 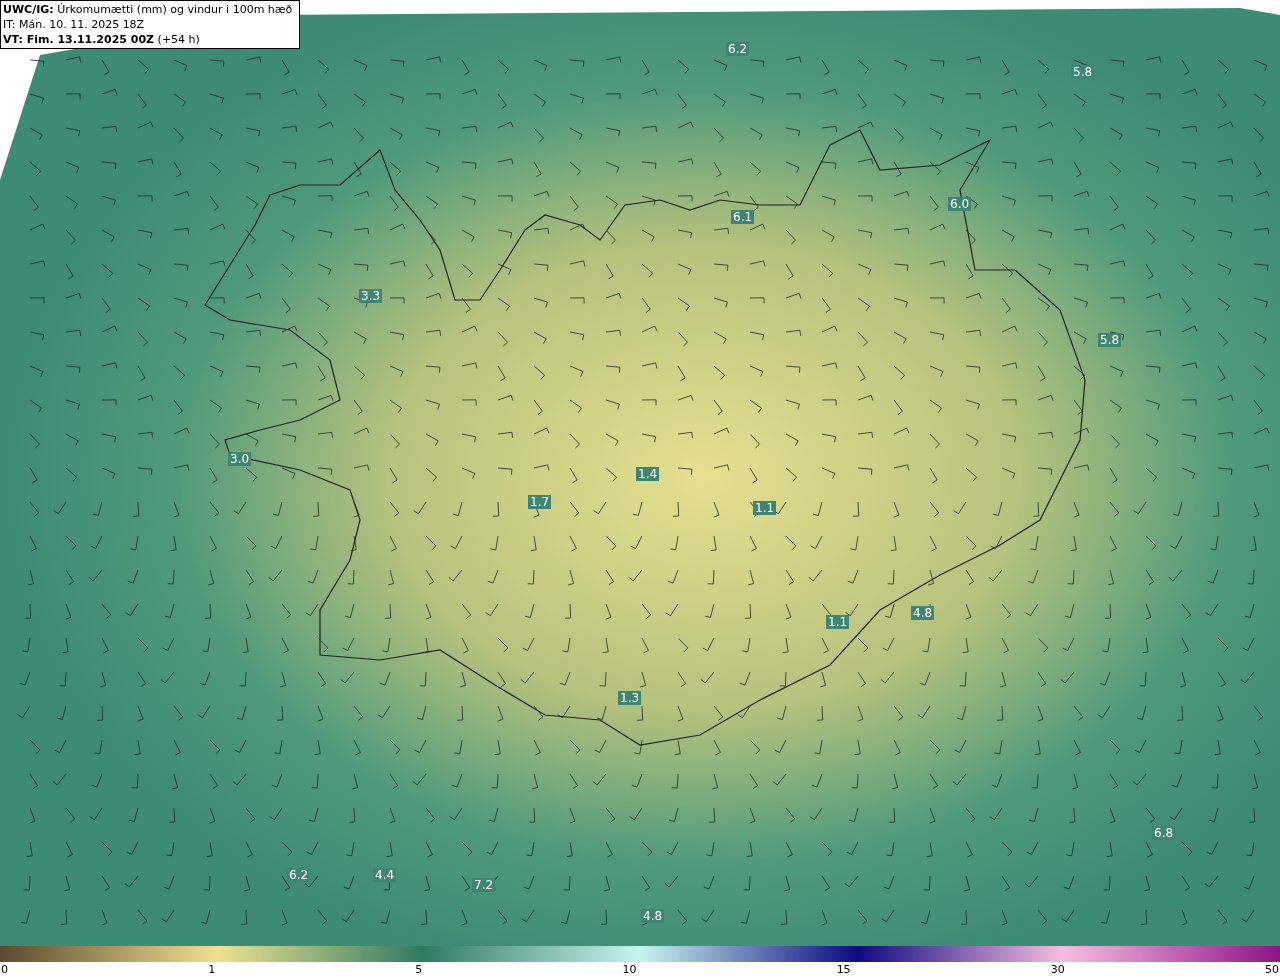 What do you see at coordinates (385, 875) in the screenshot?
I see `map-value-label: 4.4` at bounding box center [385, 875].